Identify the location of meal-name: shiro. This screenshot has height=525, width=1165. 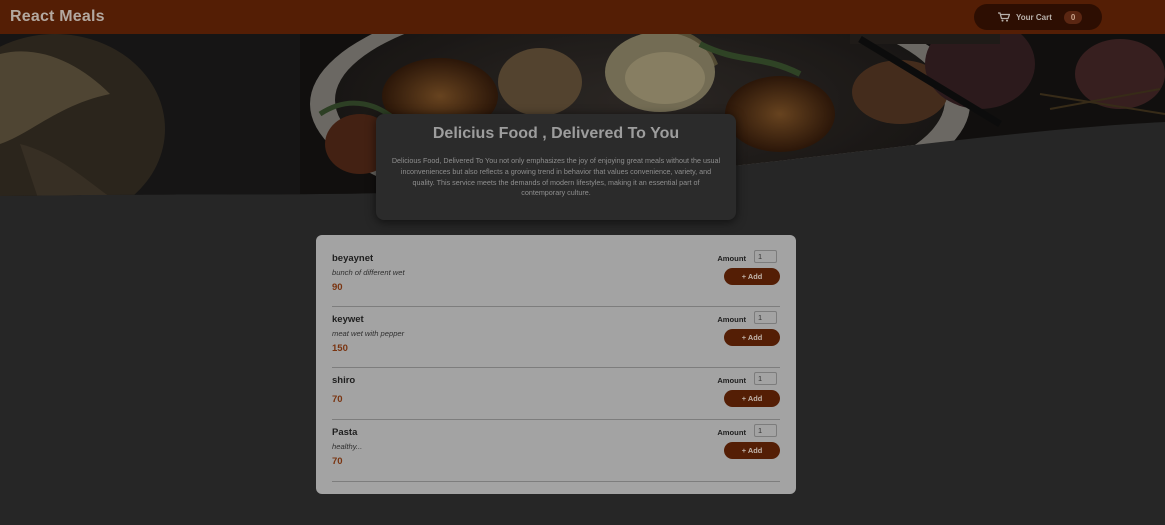
(344, 380).